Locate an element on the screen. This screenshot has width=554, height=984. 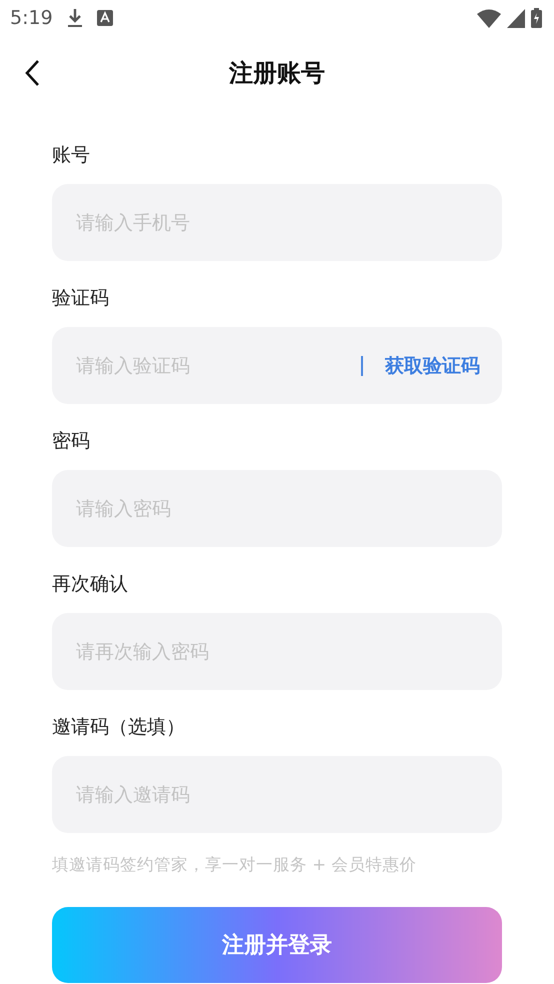
battery-icon is located at coordinates (536, 18).